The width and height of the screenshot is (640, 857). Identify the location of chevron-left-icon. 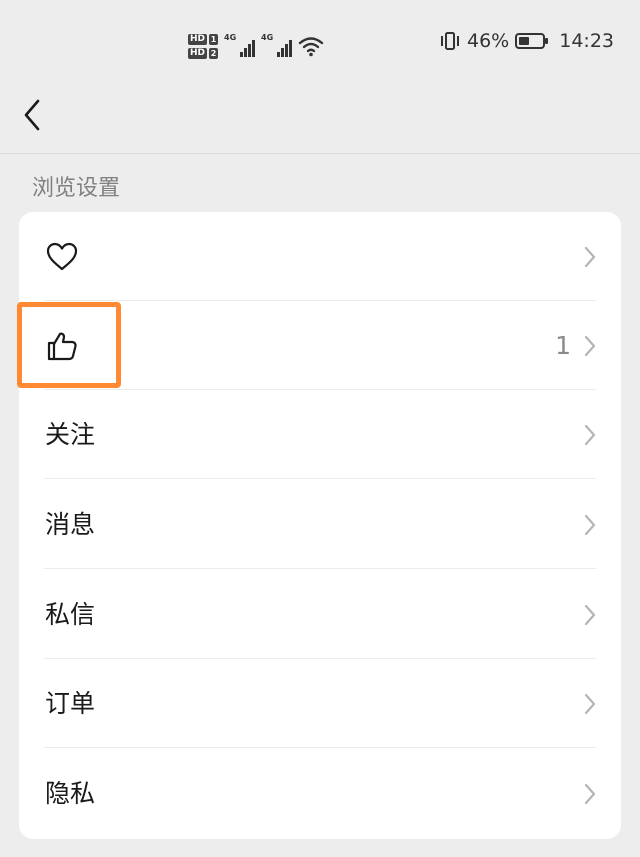
(32, 115).